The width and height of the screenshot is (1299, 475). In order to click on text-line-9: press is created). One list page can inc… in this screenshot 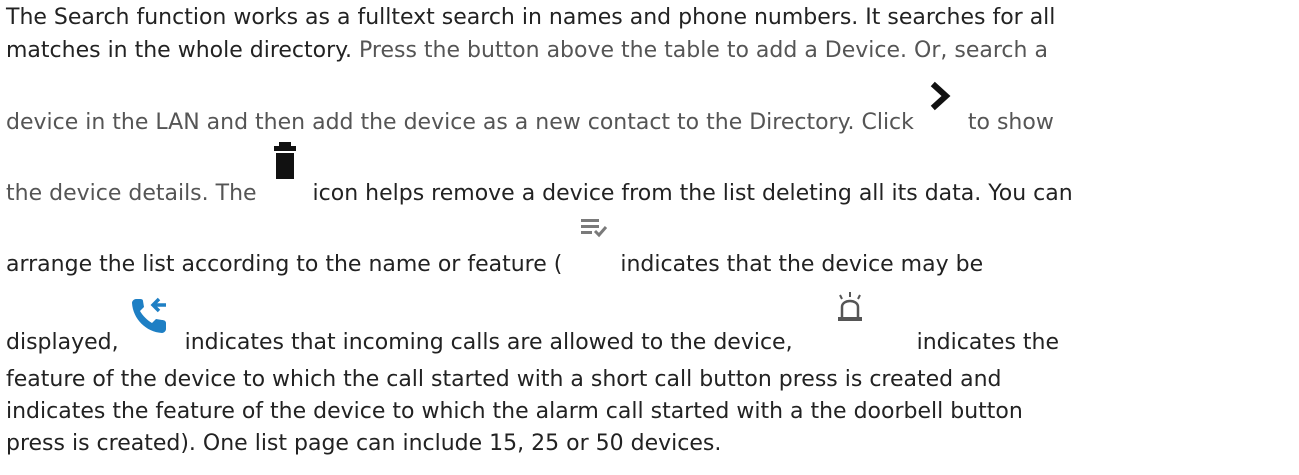, I will do `click(363, 444)`.